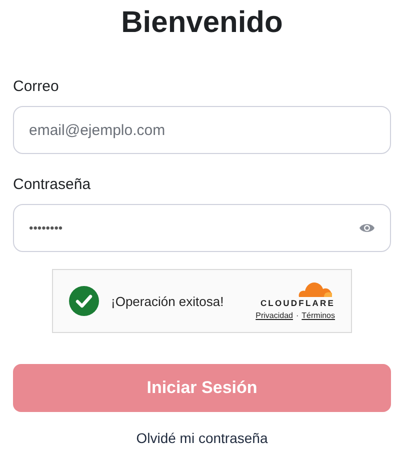 The height and width of the screenshot is (456, 404). I want to click on brand-wordmark: CLOUDFLARE, so click(297, 303).